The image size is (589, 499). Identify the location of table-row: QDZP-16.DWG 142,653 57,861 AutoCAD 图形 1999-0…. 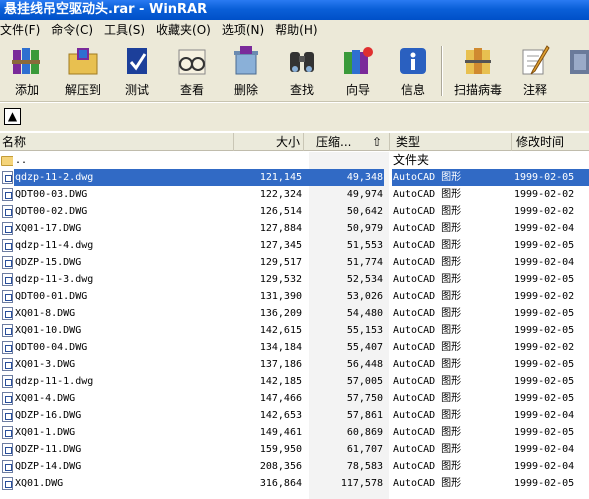
(294, 415).